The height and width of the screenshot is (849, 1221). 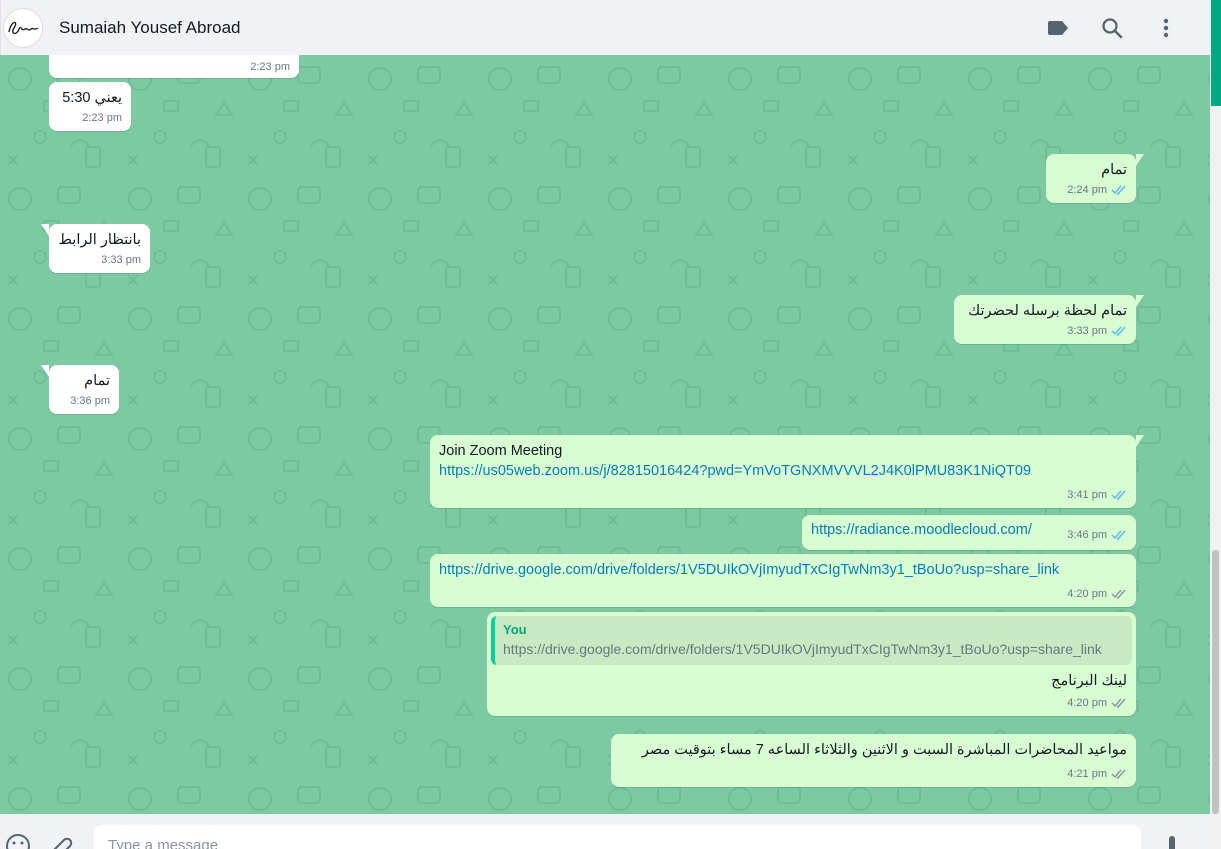 I want to click on message-bubble-incoming: 2:23 pm, so click(x=174, y=66).